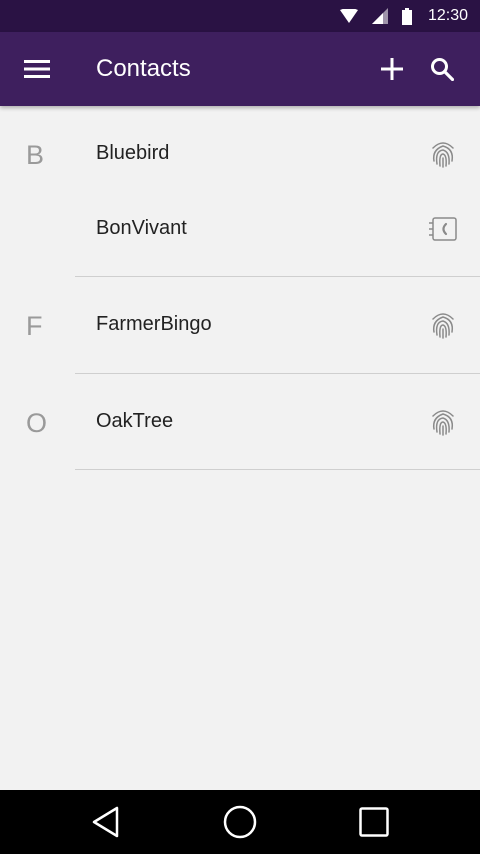  I want to click on add-icon, so click(392, 69).